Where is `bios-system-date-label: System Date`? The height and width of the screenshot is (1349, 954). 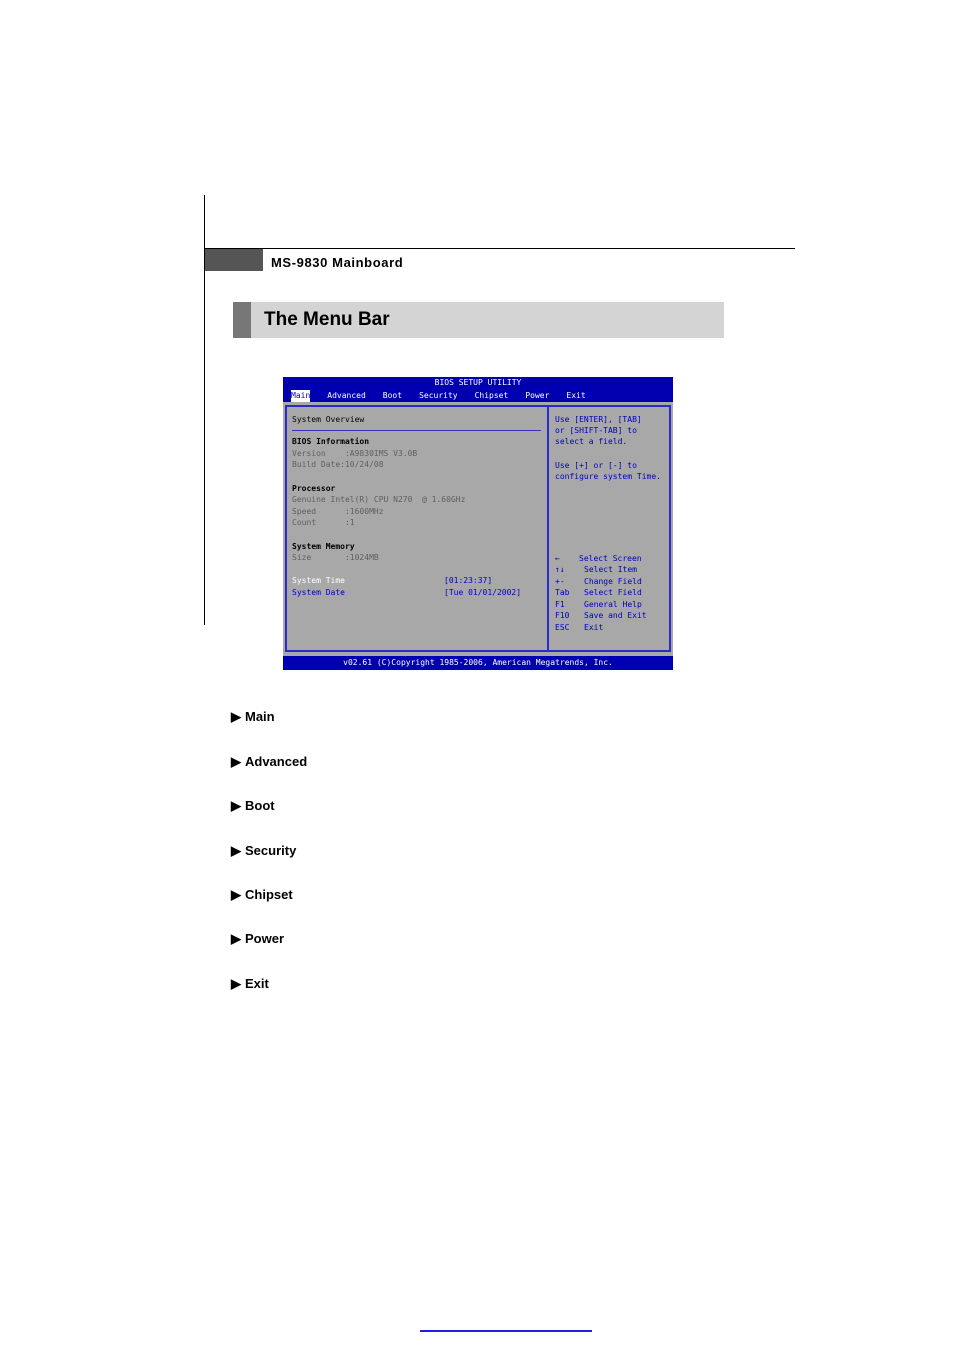 bios-system-date-label: System Date is located at coordinates (318, 592).